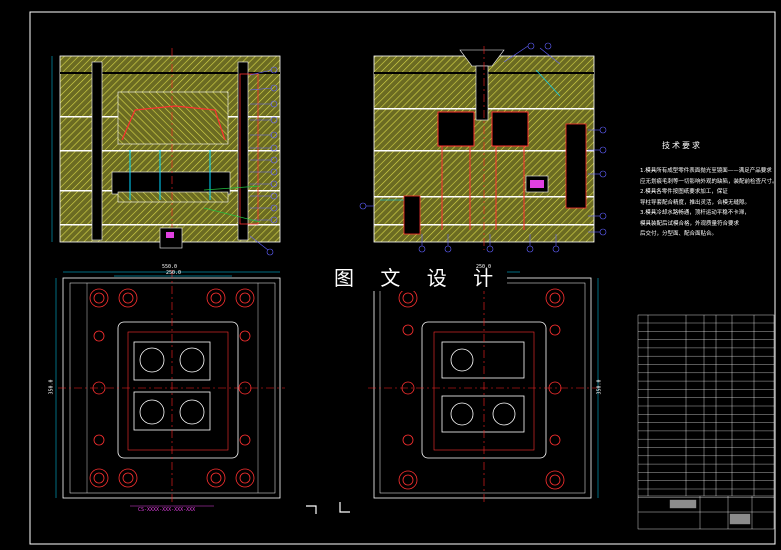  What do you see at coordinates (484, 267) in the screenshot?
I see `dim-right-top-width: 250.0` at bounding box center [484, 267].